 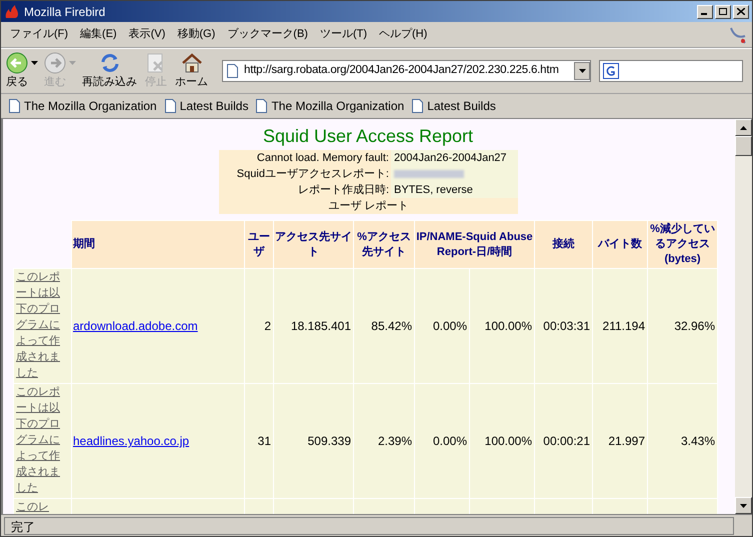 What do you see at coordinates (131, 441) in the screenshot?
I see `site-link: headlines.yahoo.co.jp` at bounding box center [131, 441].